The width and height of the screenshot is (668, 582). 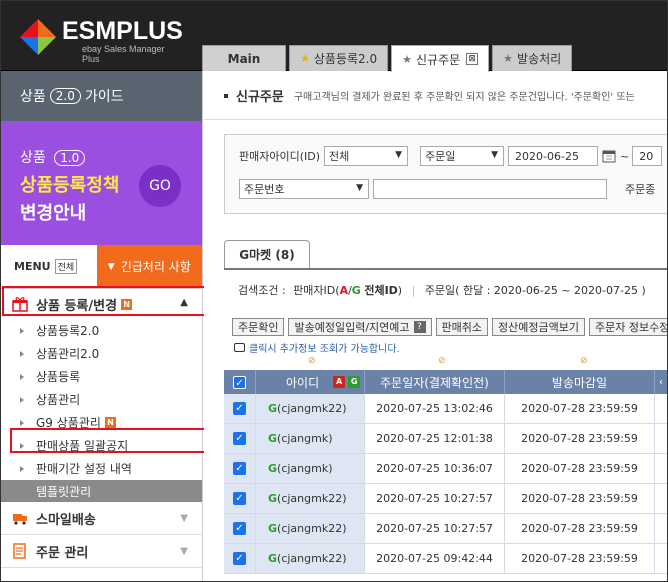 What do you see at coordinates (101, 183) in the screenshot?
I see `policy-banner: 상품 1.0 상품등록정책 변경안내 GO` at bounding box center [101, 183].